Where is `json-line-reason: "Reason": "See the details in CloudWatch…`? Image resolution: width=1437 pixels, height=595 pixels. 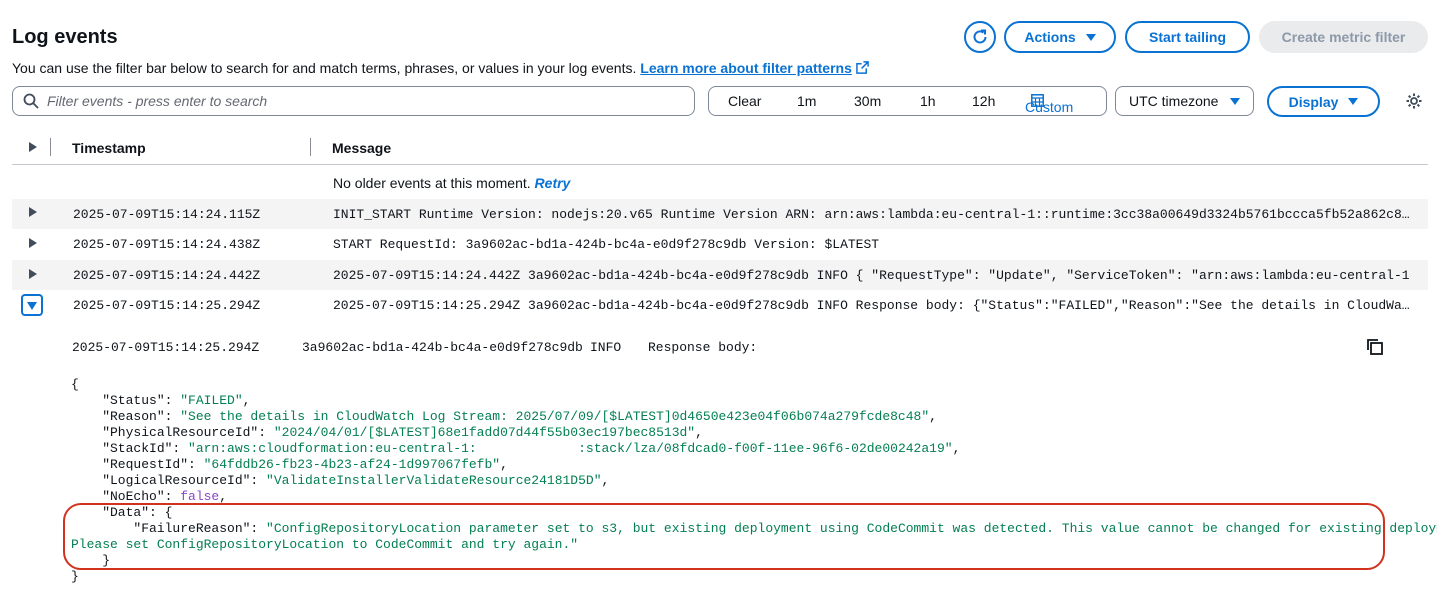
json-line-reason: "Reason": "See the details in CloudWatch… is located at coordinates (504, 416).